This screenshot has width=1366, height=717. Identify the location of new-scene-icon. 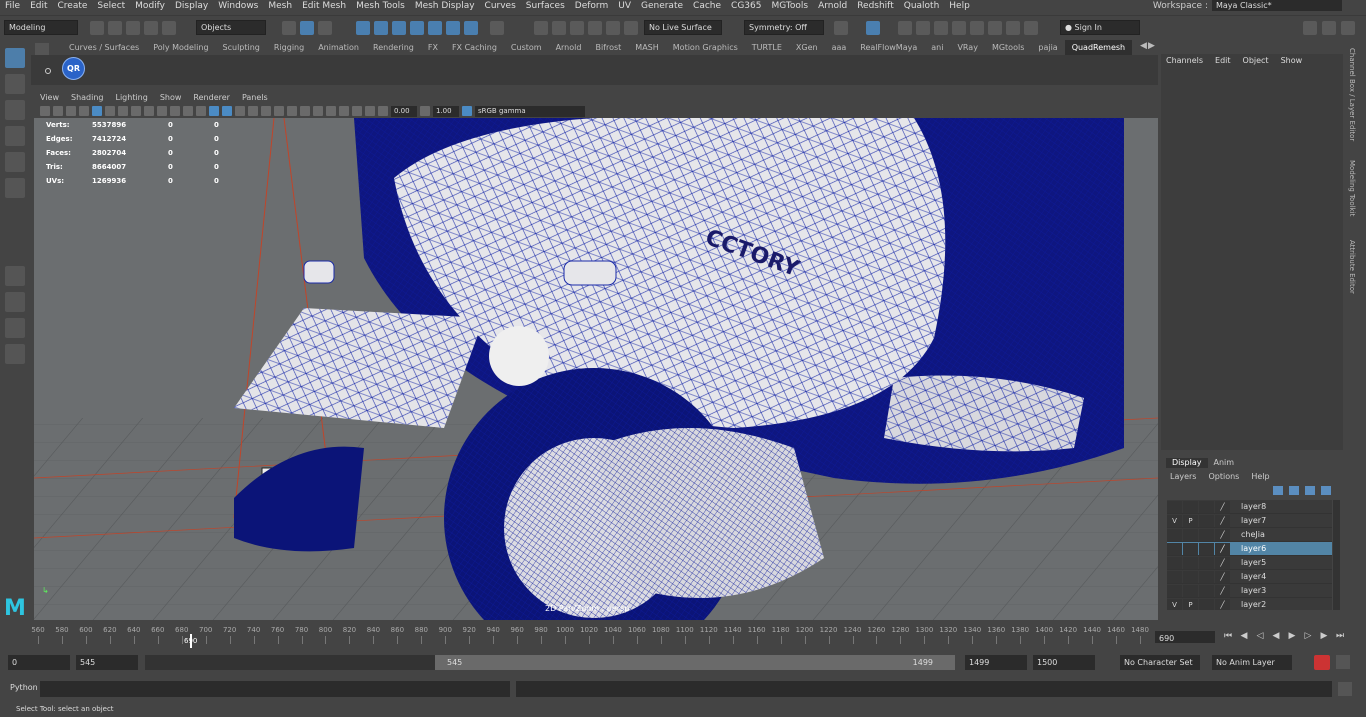
(97, 28).